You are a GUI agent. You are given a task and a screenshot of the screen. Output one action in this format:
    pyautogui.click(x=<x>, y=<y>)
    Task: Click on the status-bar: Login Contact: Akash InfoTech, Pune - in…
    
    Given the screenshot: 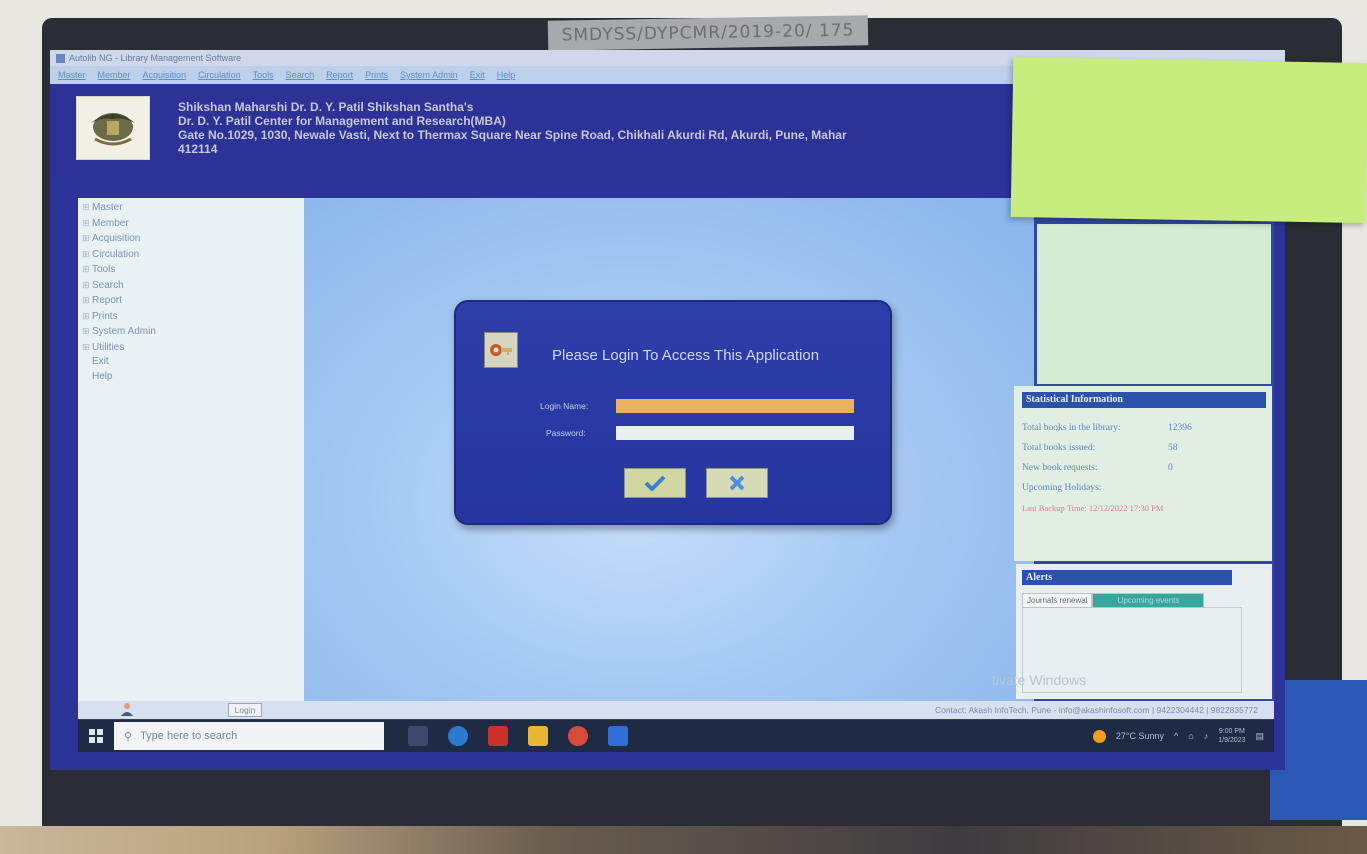 What is the action you would take?
    pyautogui.click(x=676, y=710)
    